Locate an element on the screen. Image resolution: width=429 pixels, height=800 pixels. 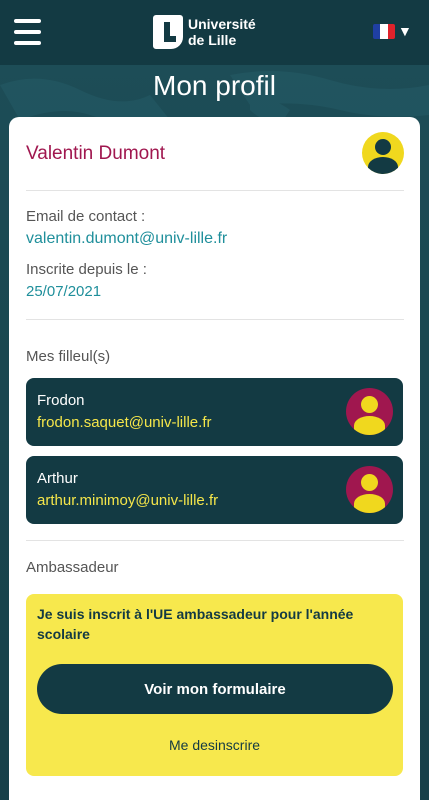
email-label: Email de contact : is located at coordinates (86, 216).